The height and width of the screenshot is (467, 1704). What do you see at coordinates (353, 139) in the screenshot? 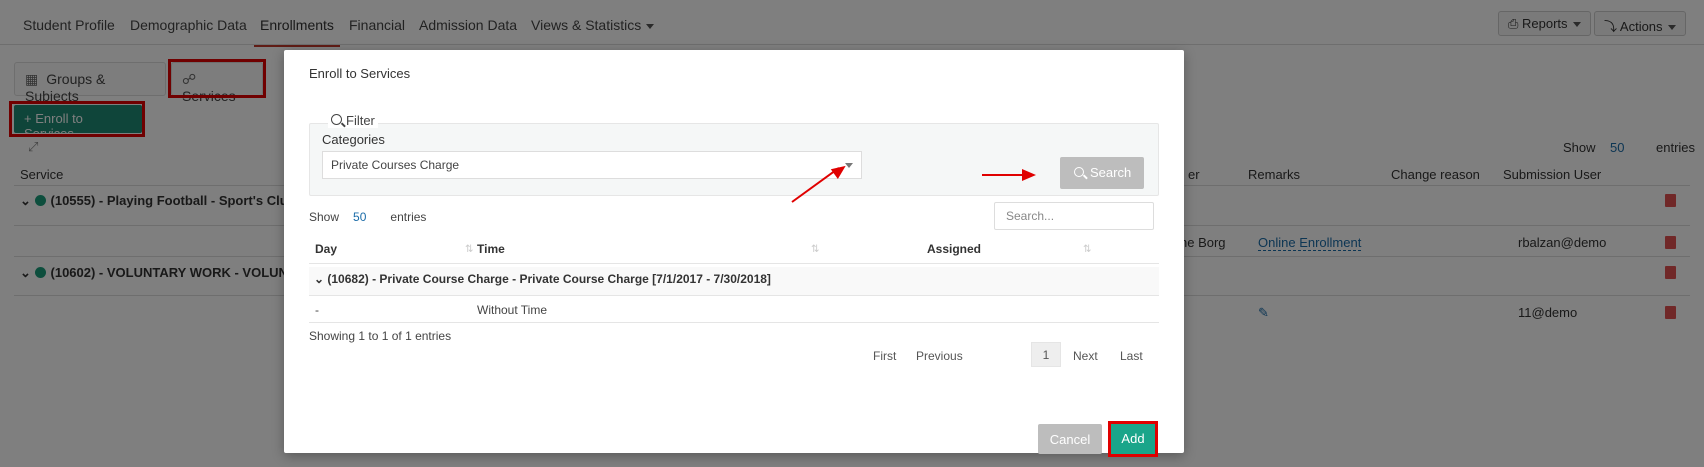
I see `categories-label: Categories` at bounding box center [353, 139].